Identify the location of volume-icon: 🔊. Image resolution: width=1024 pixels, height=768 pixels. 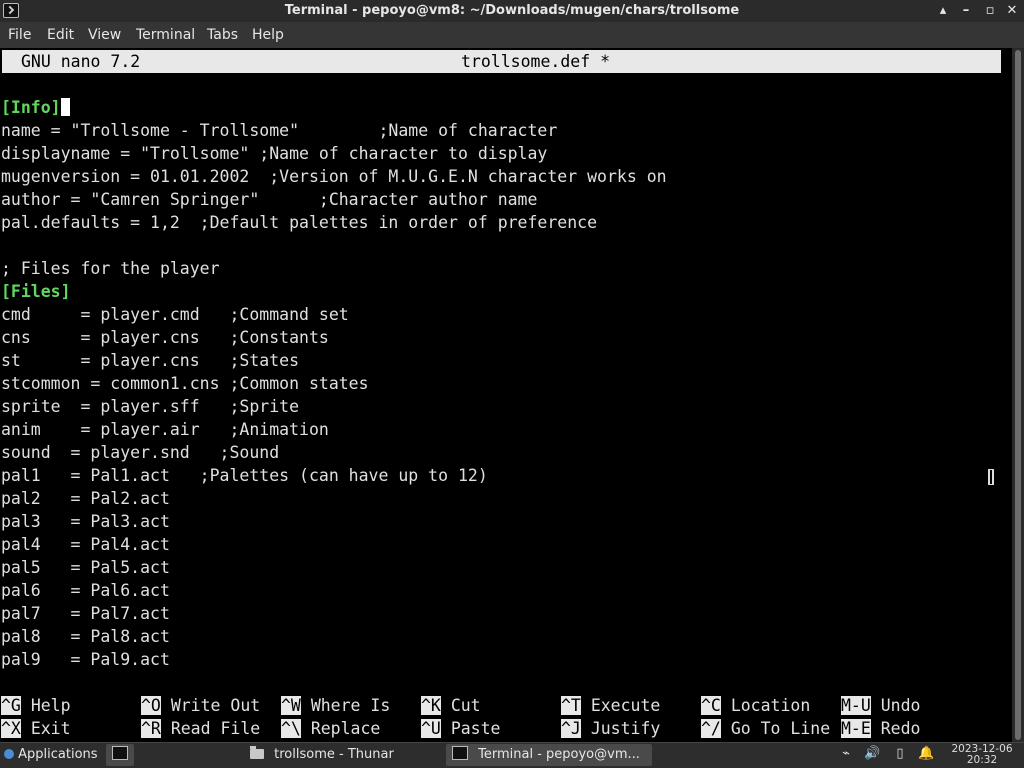
(872, 755).